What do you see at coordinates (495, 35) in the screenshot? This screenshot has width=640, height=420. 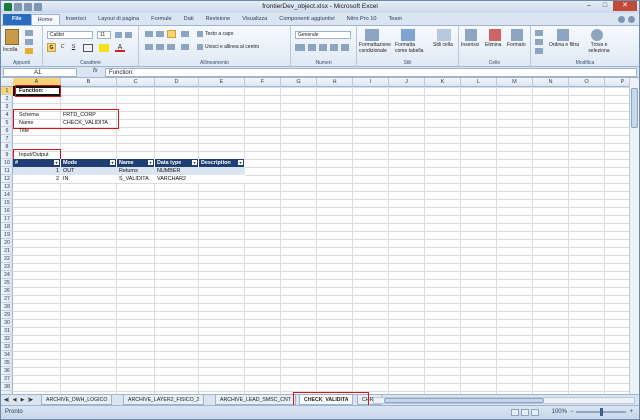 I see `delete-cells-icon` at bounding box center [495, 35].